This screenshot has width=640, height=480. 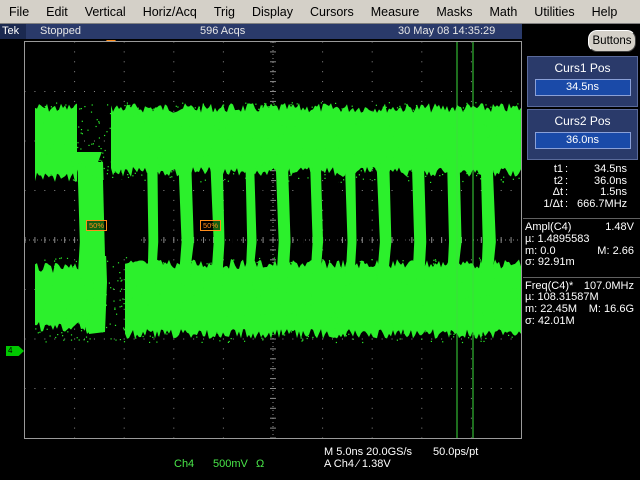 I want to click on curs1-pos-field: 34.5ns, so click(x=582, y=87).